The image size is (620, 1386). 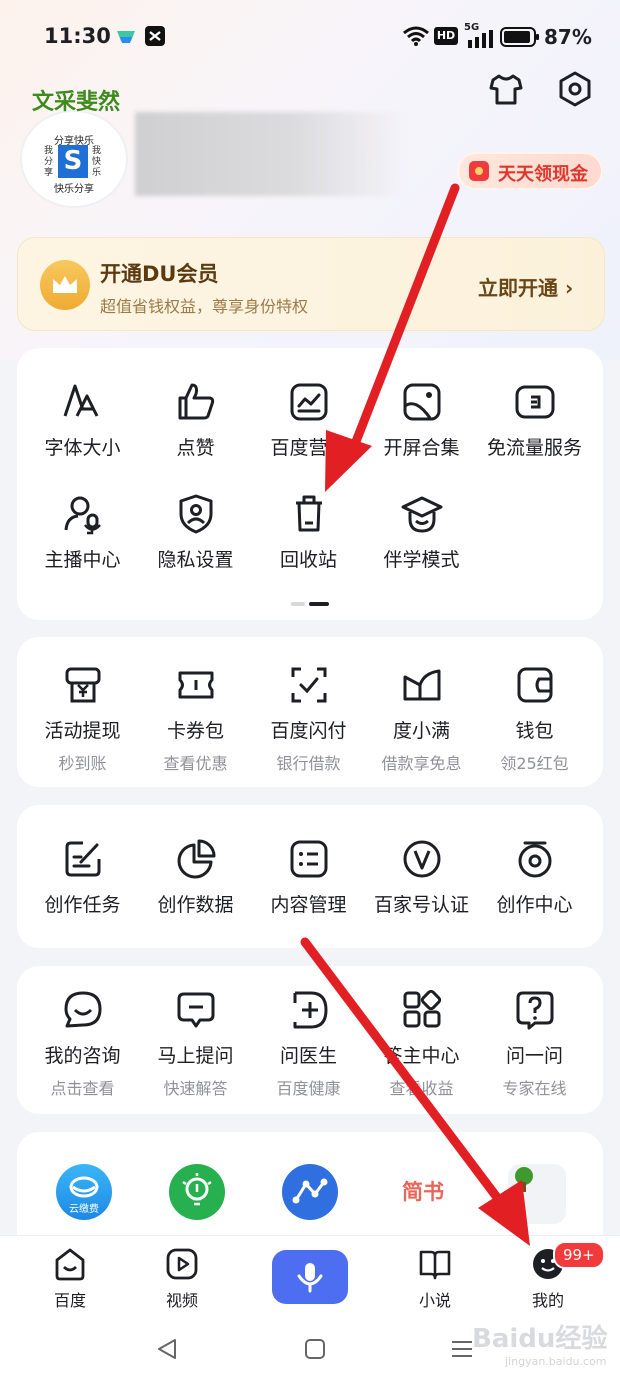 I want to click on book-icon, so click(x=435, y=1265).